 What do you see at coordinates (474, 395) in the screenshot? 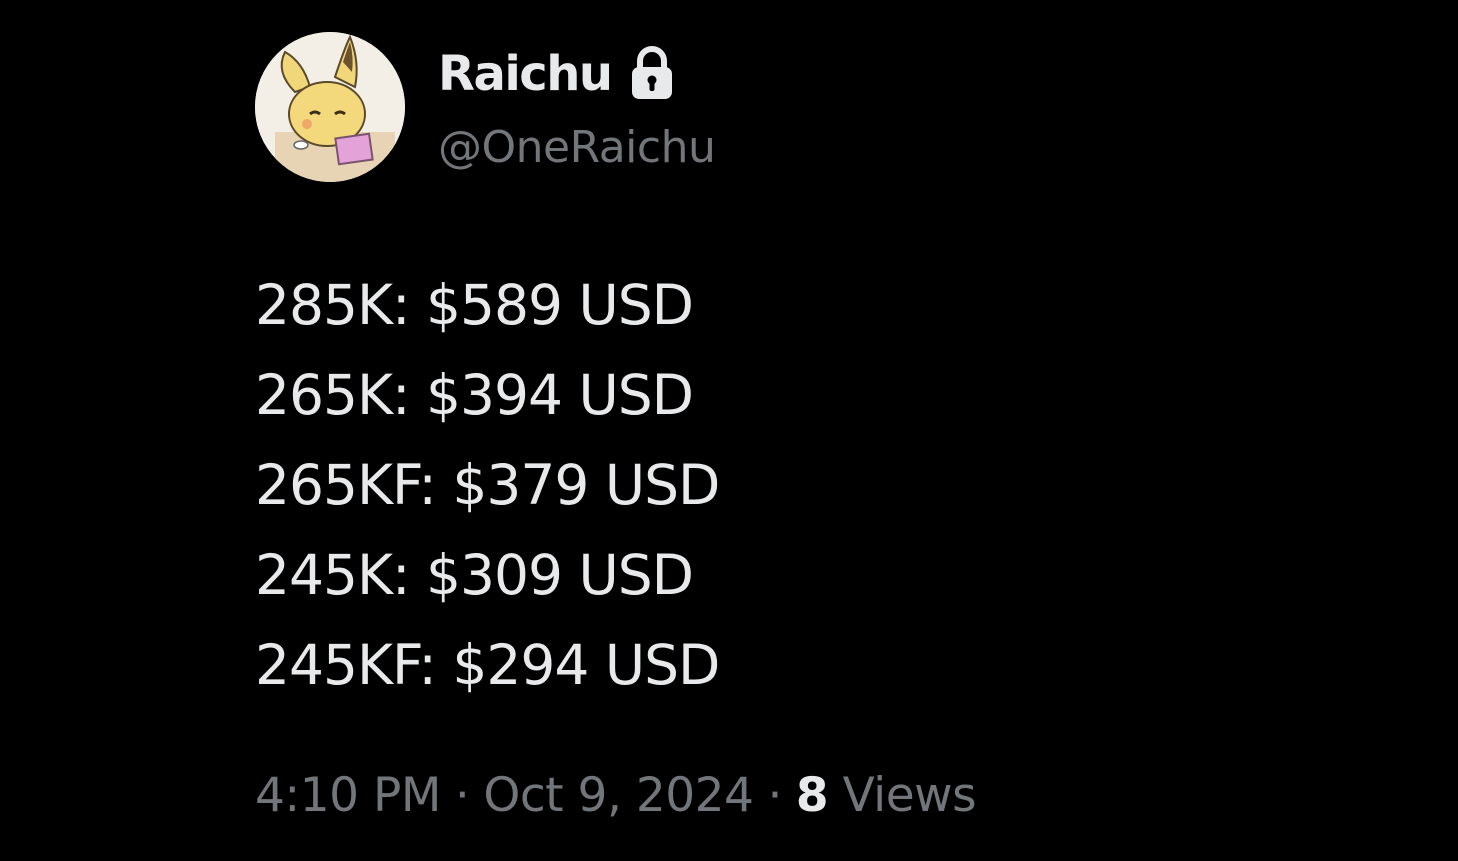
I see `price-line: 265K: $394 USD` at bounding box center [474, 395].